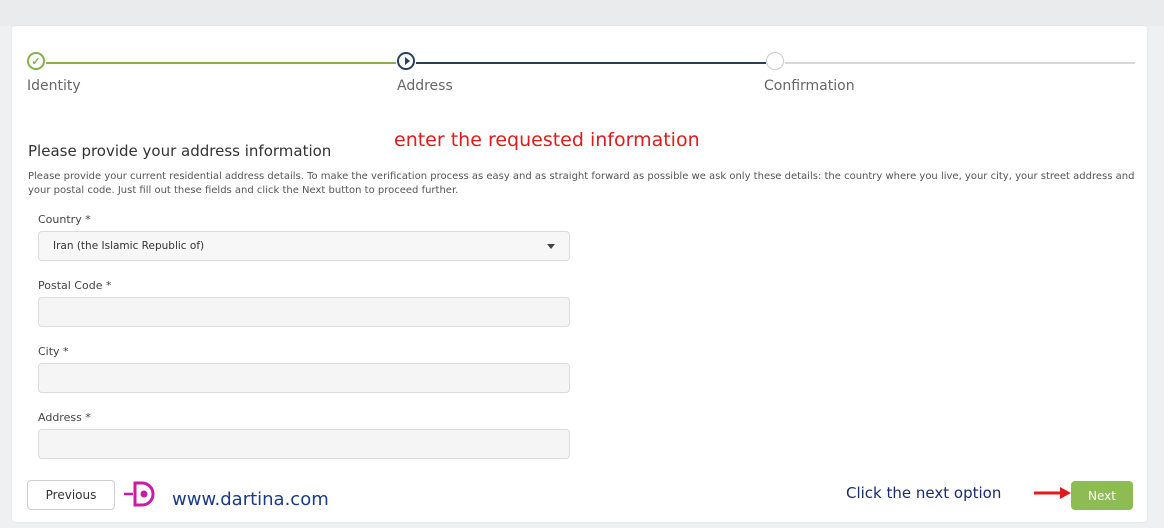 The height and width of the screenshot is (528, 1164). Describe the element at coordinates (304, 312) in the screenshot. I see `postal-code-input` at that location.